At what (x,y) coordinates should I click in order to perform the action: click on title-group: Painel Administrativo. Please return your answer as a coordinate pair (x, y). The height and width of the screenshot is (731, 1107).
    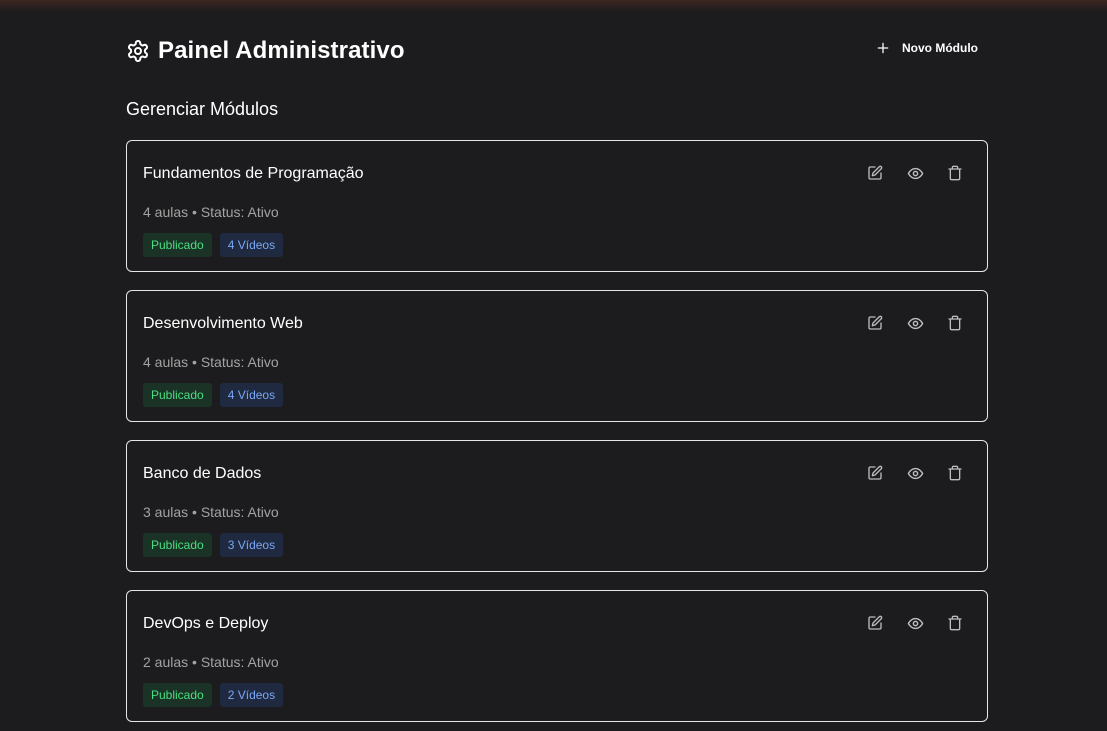
    Looking at the image, I should click on (265, 51).